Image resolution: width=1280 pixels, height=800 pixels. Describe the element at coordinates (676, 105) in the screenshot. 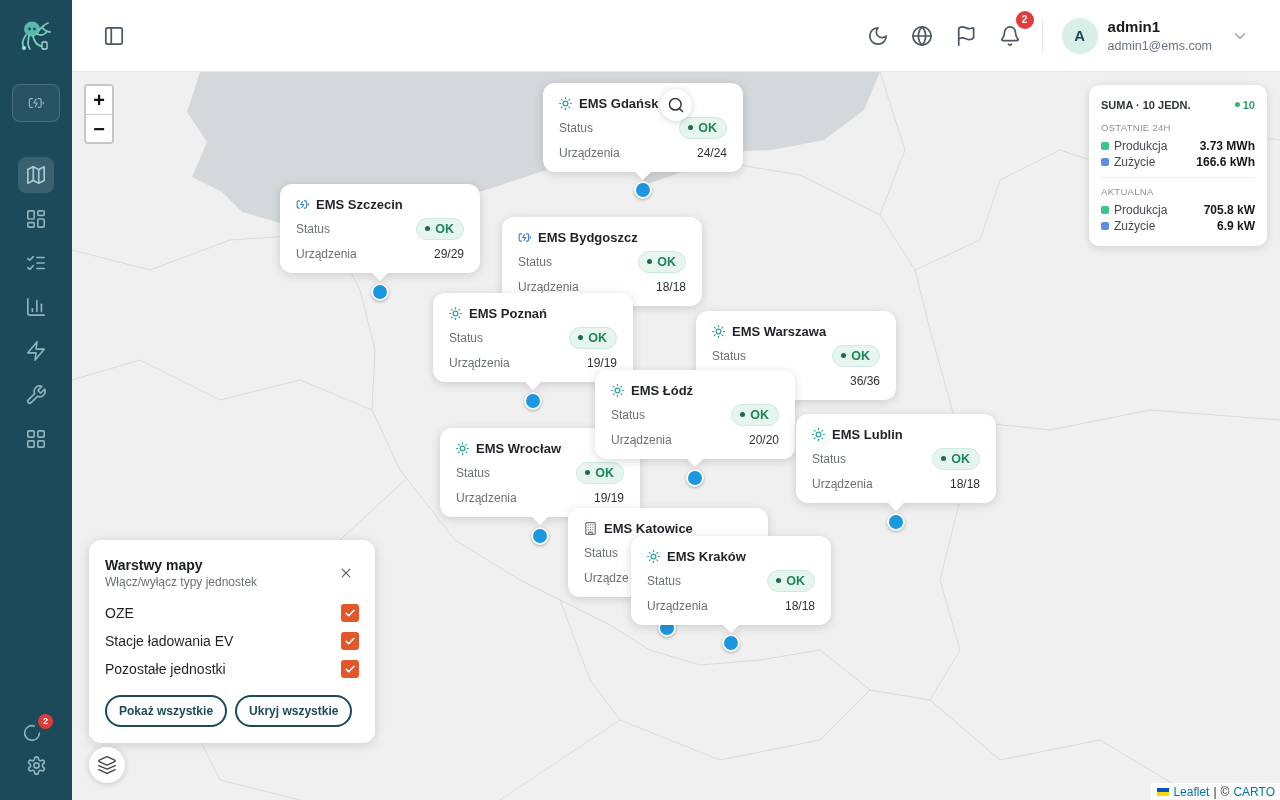

I see `search-icon` at that location.